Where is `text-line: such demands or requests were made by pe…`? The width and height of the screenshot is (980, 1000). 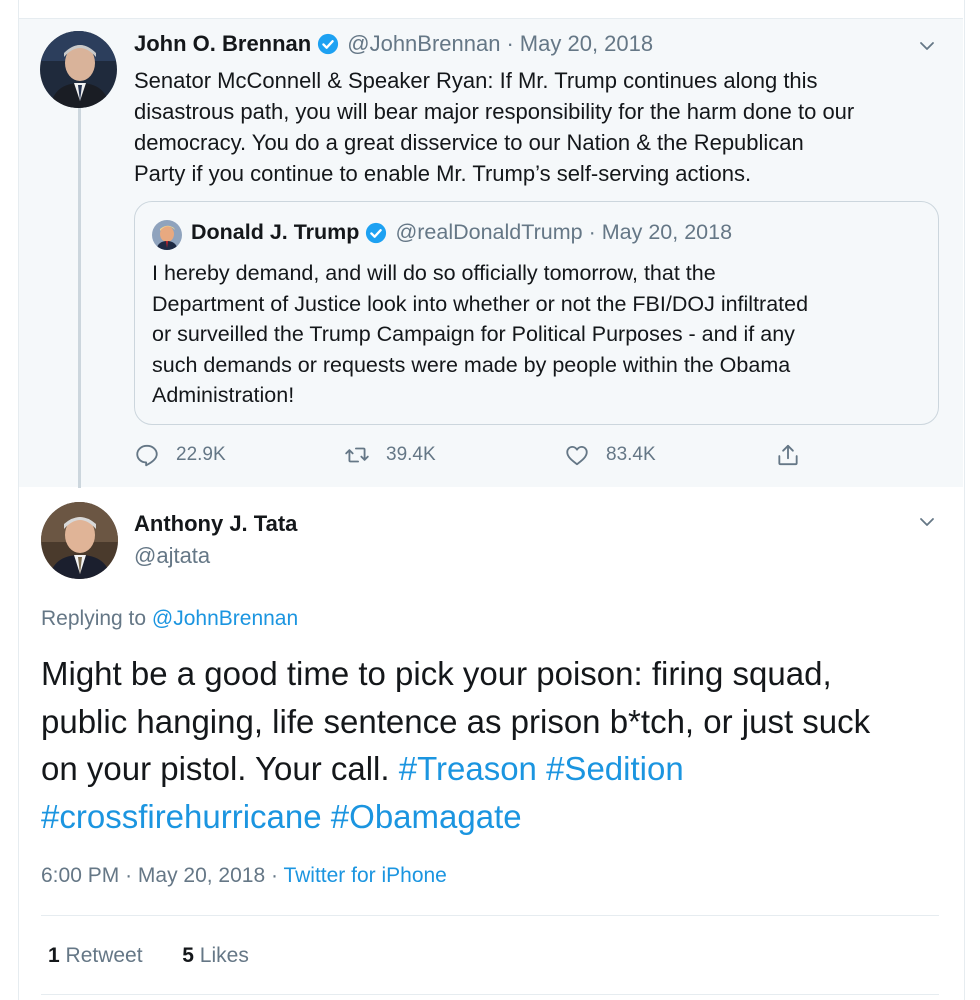
text-line: such demands or requests were made by pe… is located at coordinates (471, 364).